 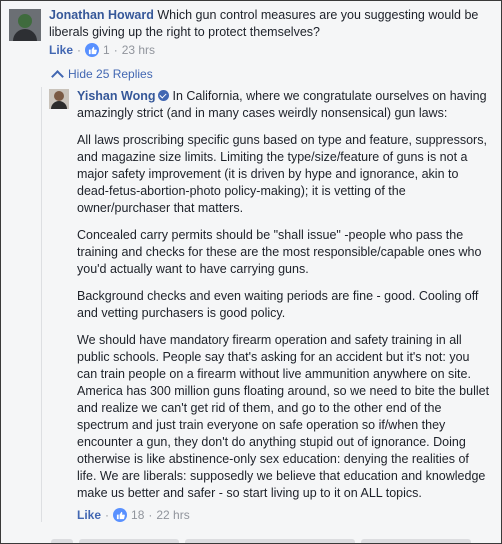 What do you see at coordinates (101, 15) in the screenshot?
I see `comment-author-link: Jonathan Howard` at bounding box center [101, 15].